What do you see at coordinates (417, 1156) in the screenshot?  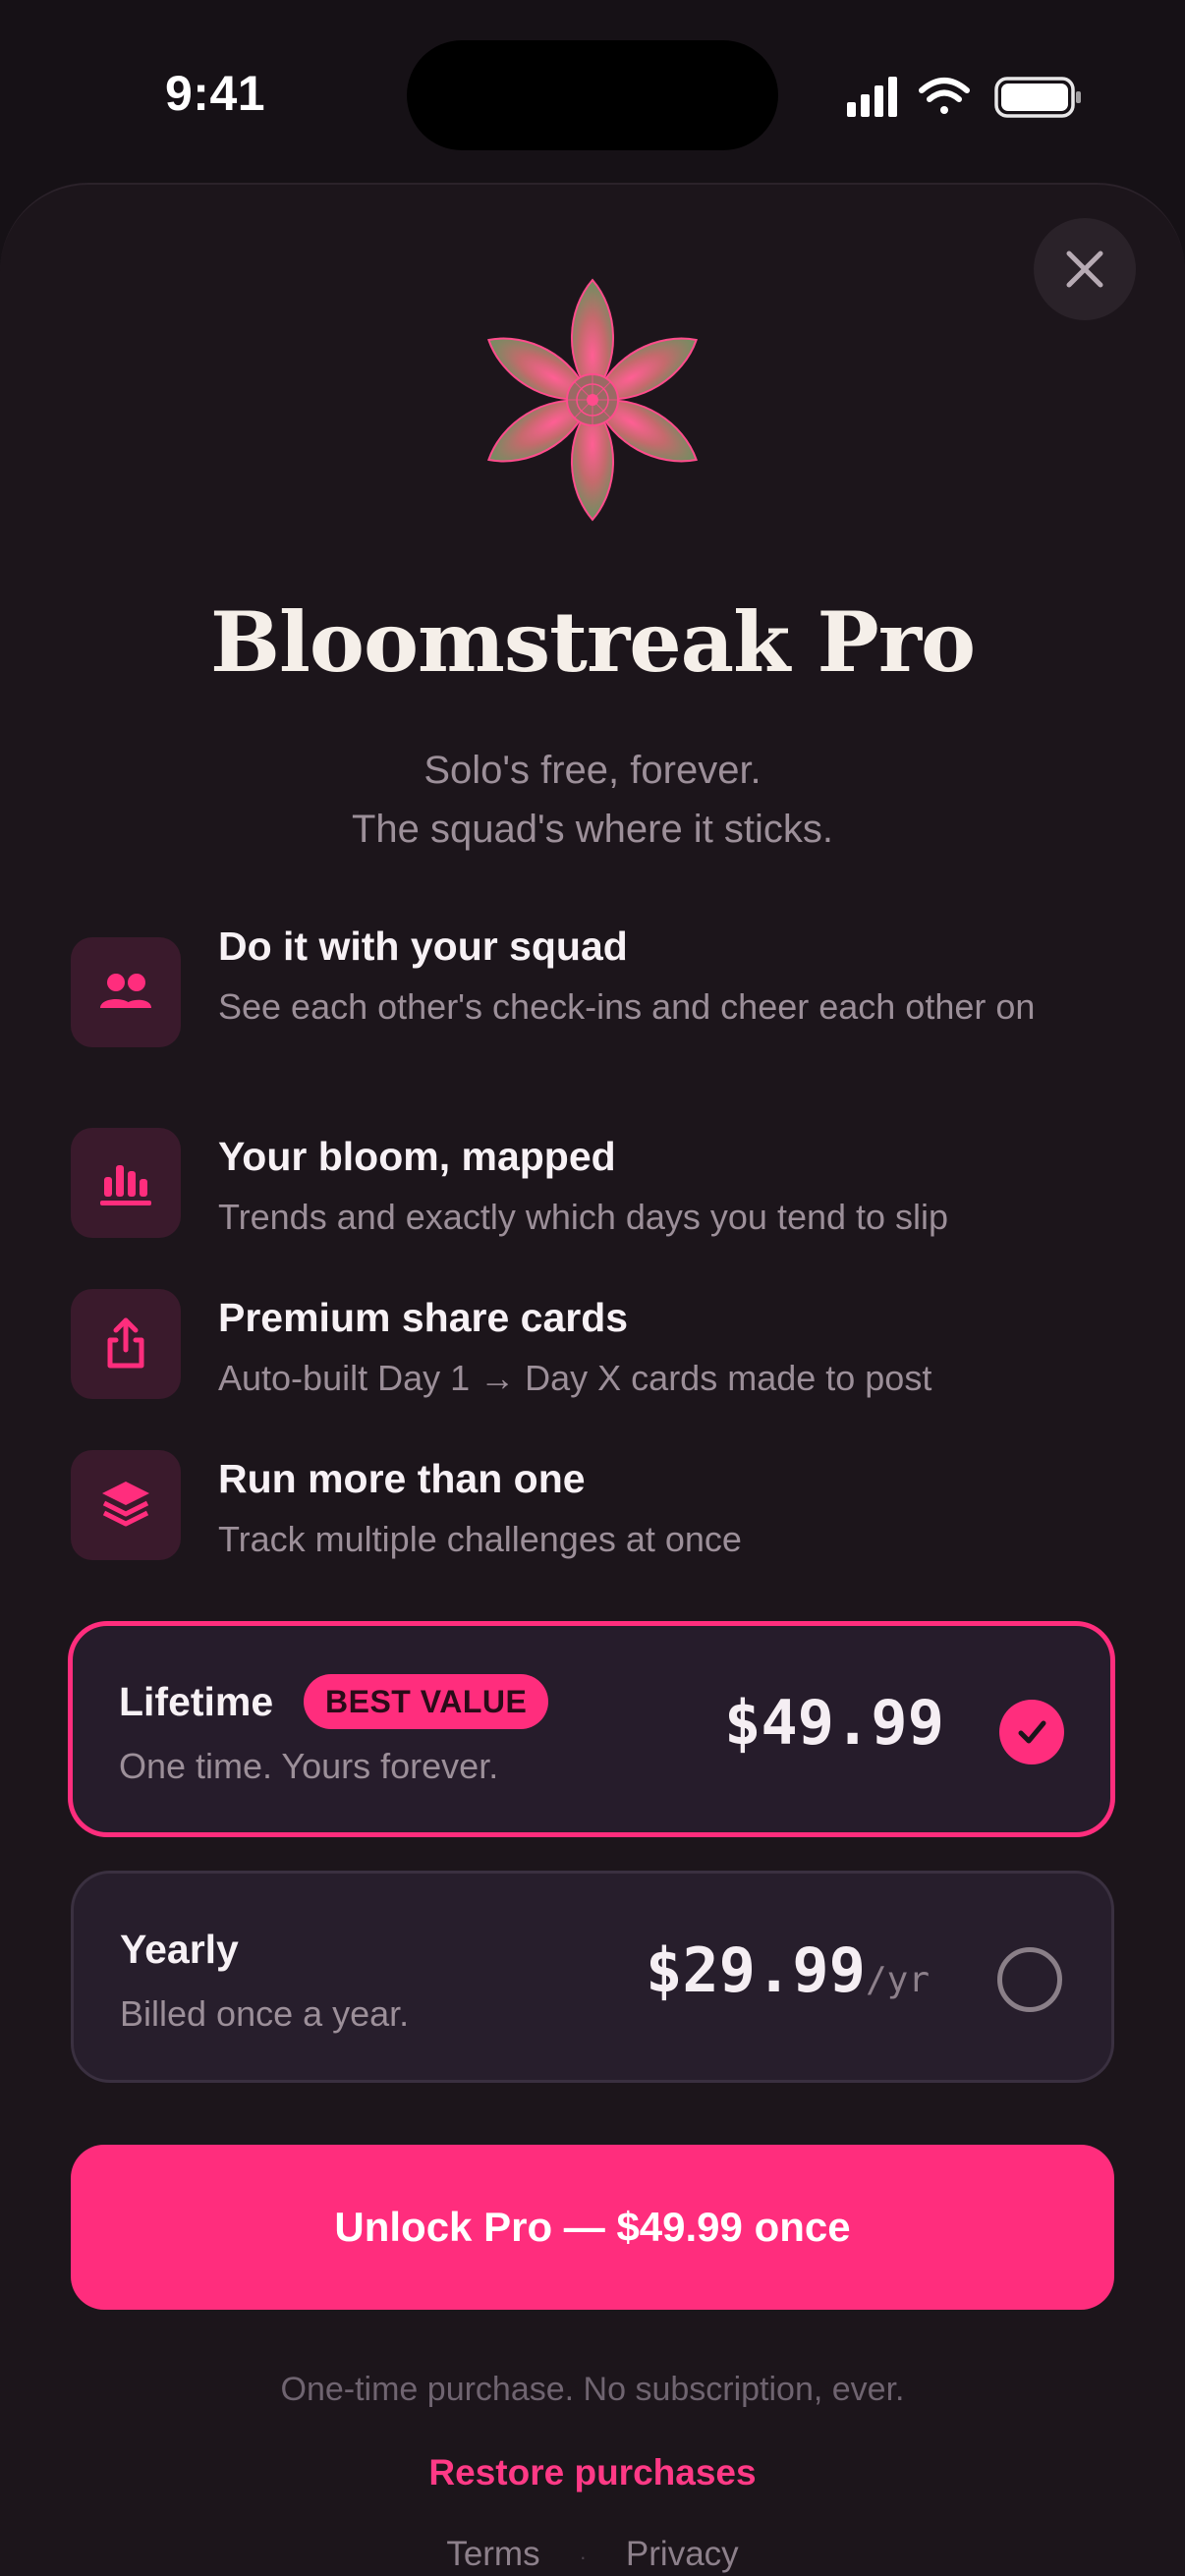 I see `feature-title: Your bloom, mapped` at bounding box center [417, 1156].